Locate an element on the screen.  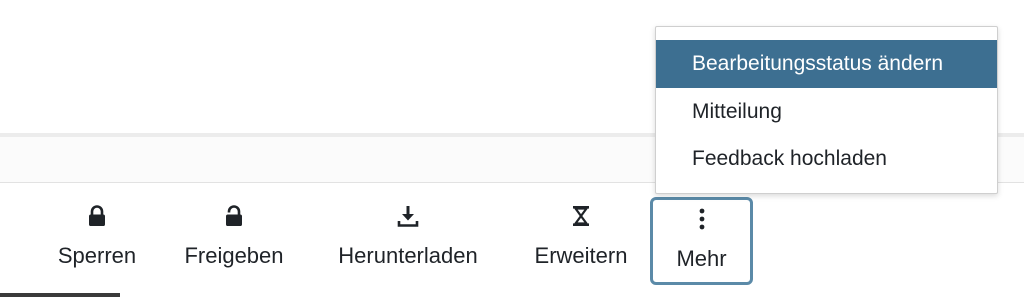
more-button-label: Mehr is located at coordinates (701, 258).